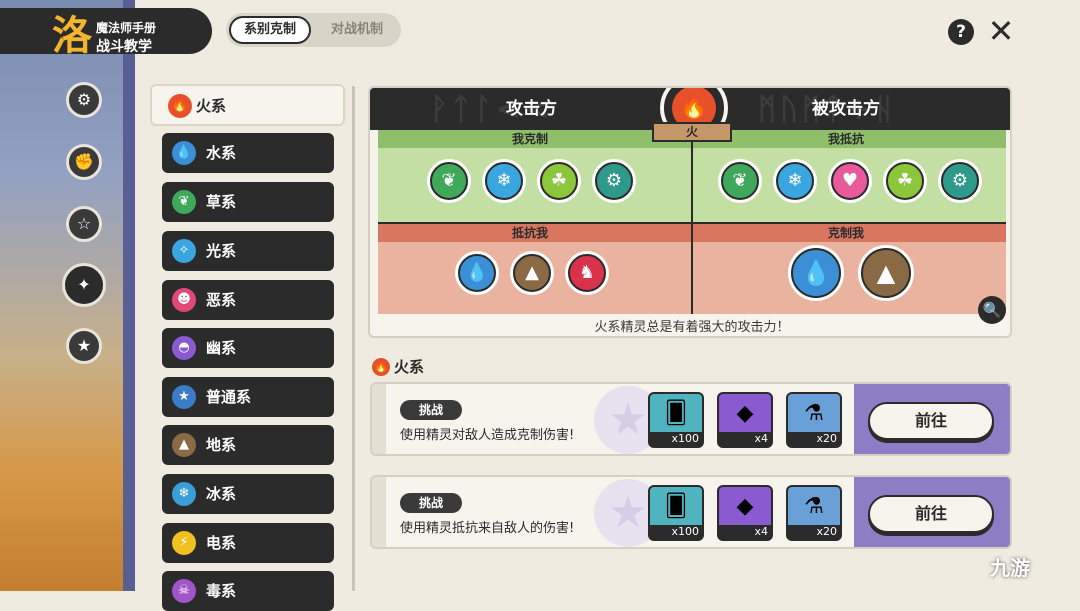 Image resolution: width=1080 pixels, height=611 pixels. Describe the element at coordinates (84, 100) in the screenshot. I see `settings-gear-icon: ⚙` at that location.